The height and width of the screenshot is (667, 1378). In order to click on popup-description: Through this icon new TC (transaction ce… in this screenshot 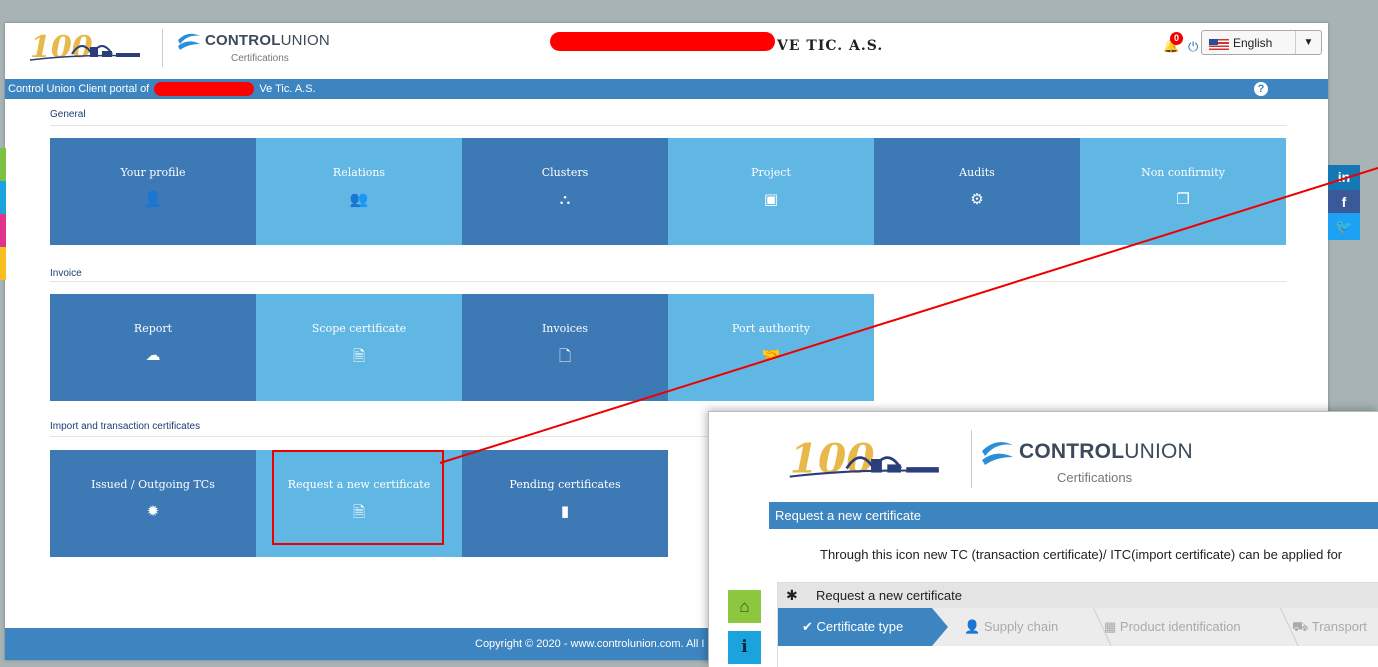, I will do `click(1081, 554)`.